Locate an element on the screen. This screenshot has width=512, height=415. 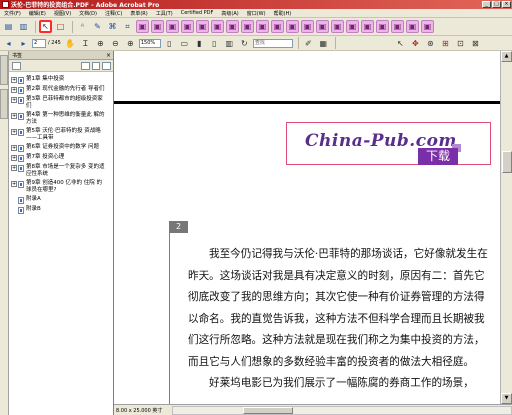
pin-icon: ⊡ is located at coordinates (460, 43).